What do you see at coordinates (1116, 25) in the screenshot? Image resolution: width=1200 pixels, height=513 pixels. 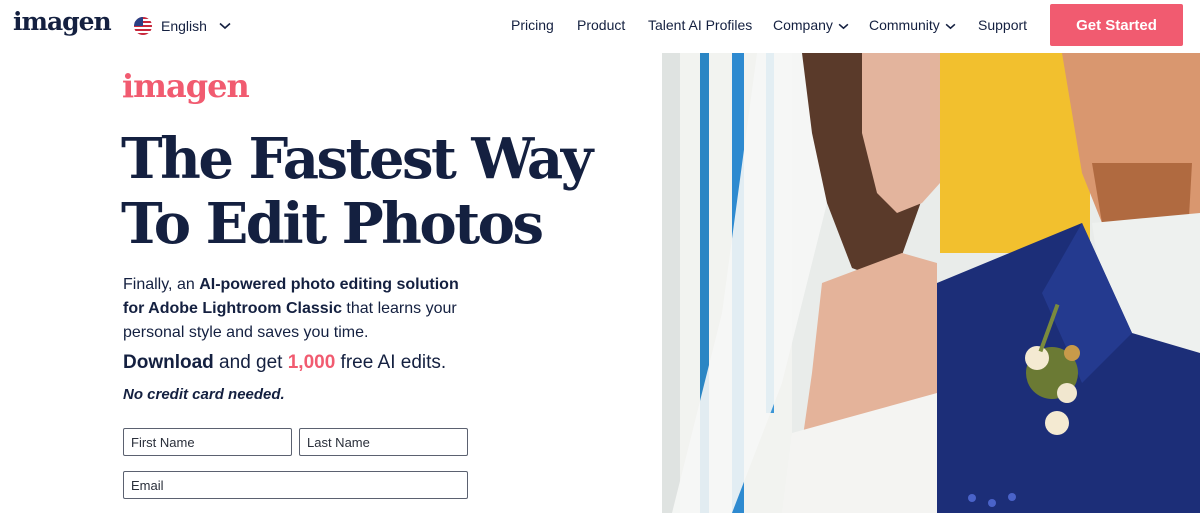 I see `get-started-button: Get Started` at bounding box center [1116, 25].